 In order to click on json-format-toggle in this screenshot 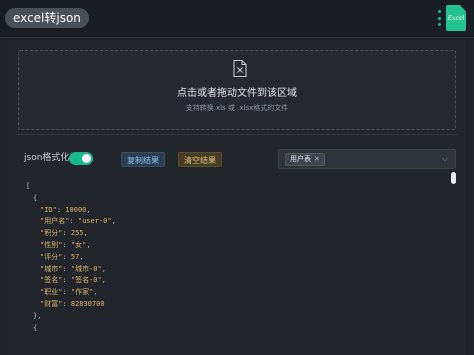, I will do `click(81, 158)`.